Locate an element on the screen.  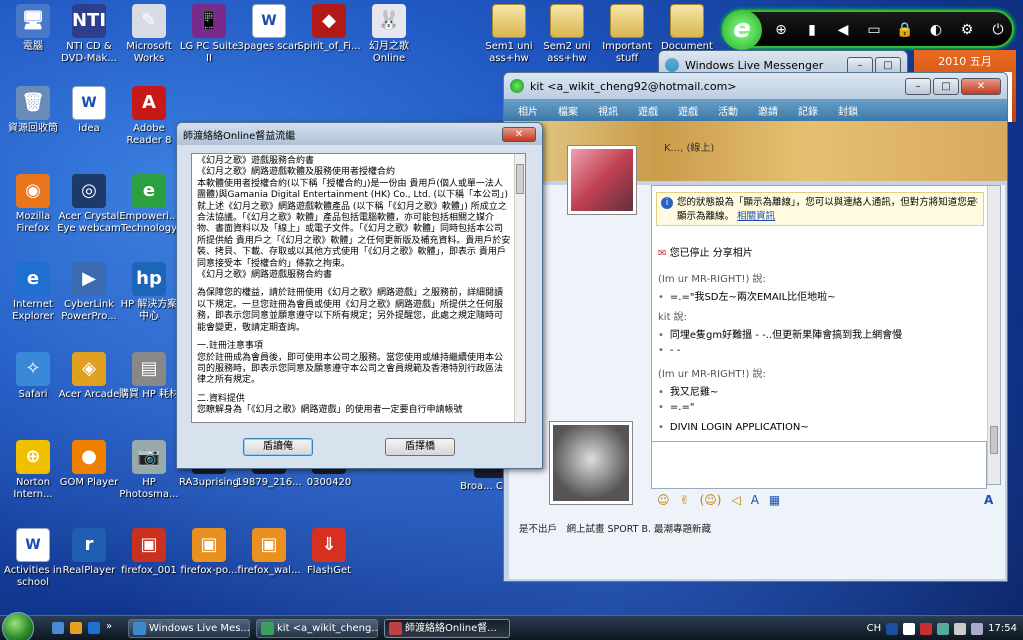
start-button is located at coordinates (18, 626).